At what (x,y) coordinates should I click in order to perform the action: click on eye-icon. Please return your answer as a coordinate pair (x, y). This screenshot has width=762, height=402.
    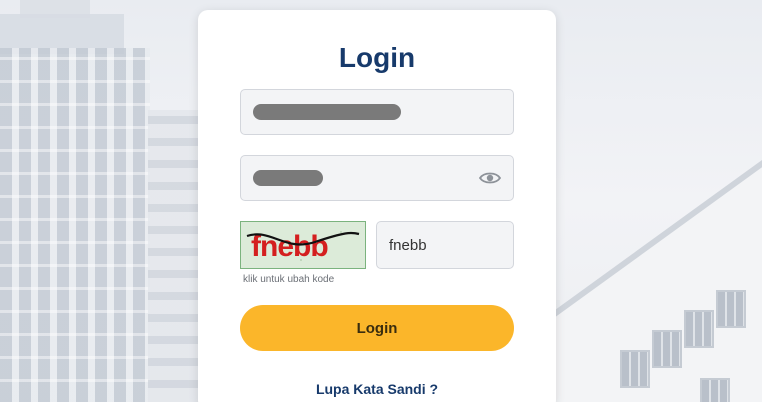
    Looking at the image, I should click on (490, 178).